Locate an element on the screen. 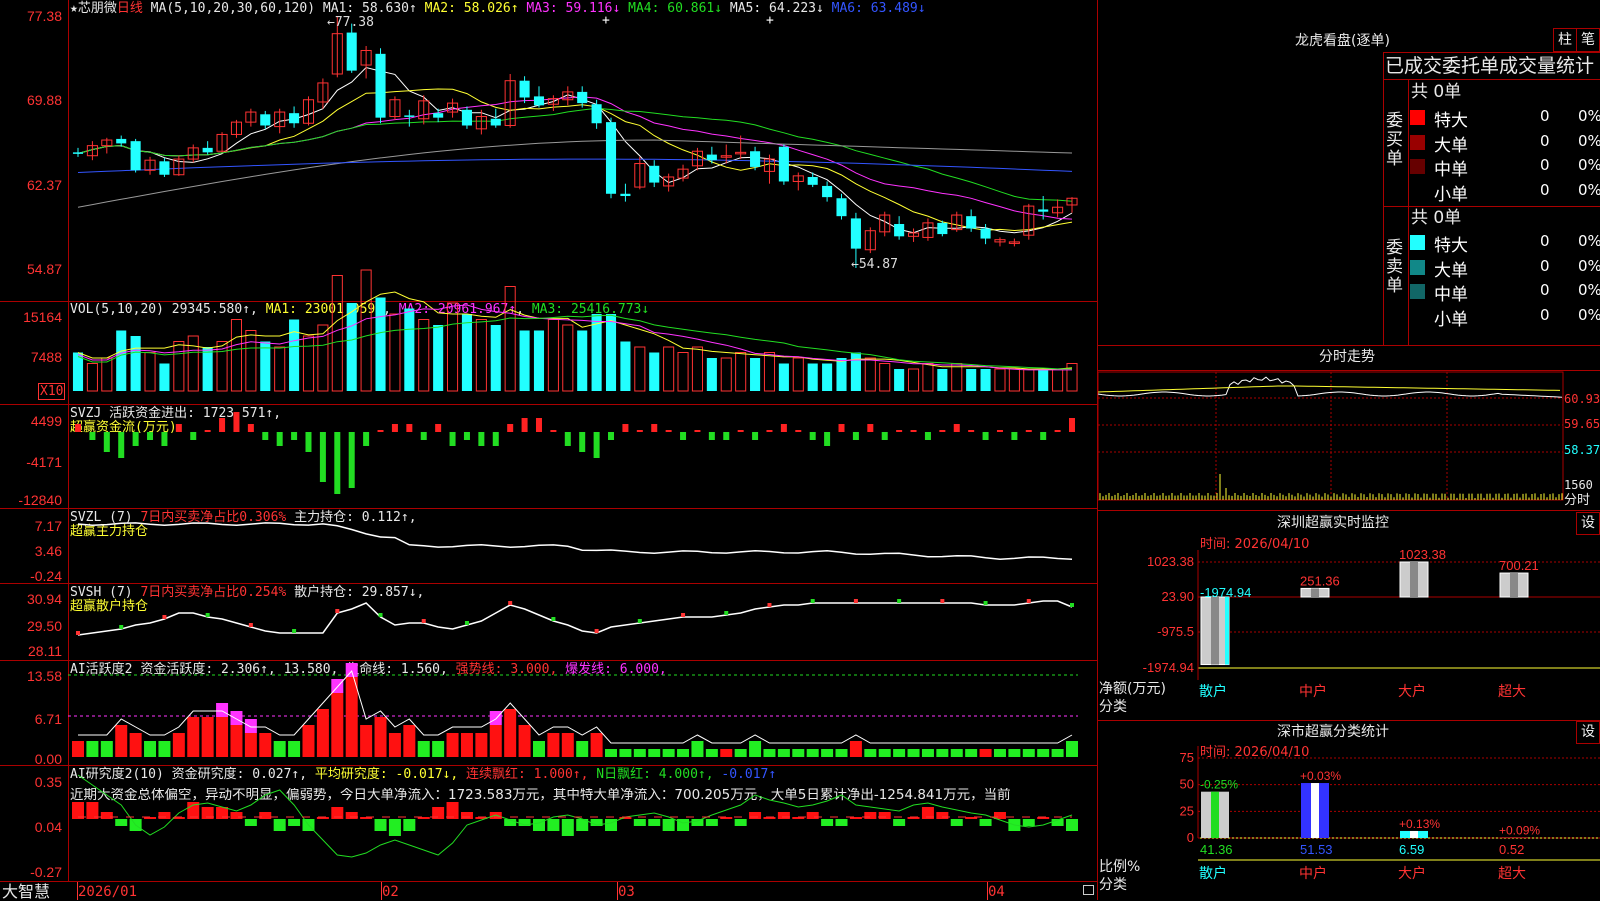  bar-mode-button: 柱 is located at coordinates (1565, 40).